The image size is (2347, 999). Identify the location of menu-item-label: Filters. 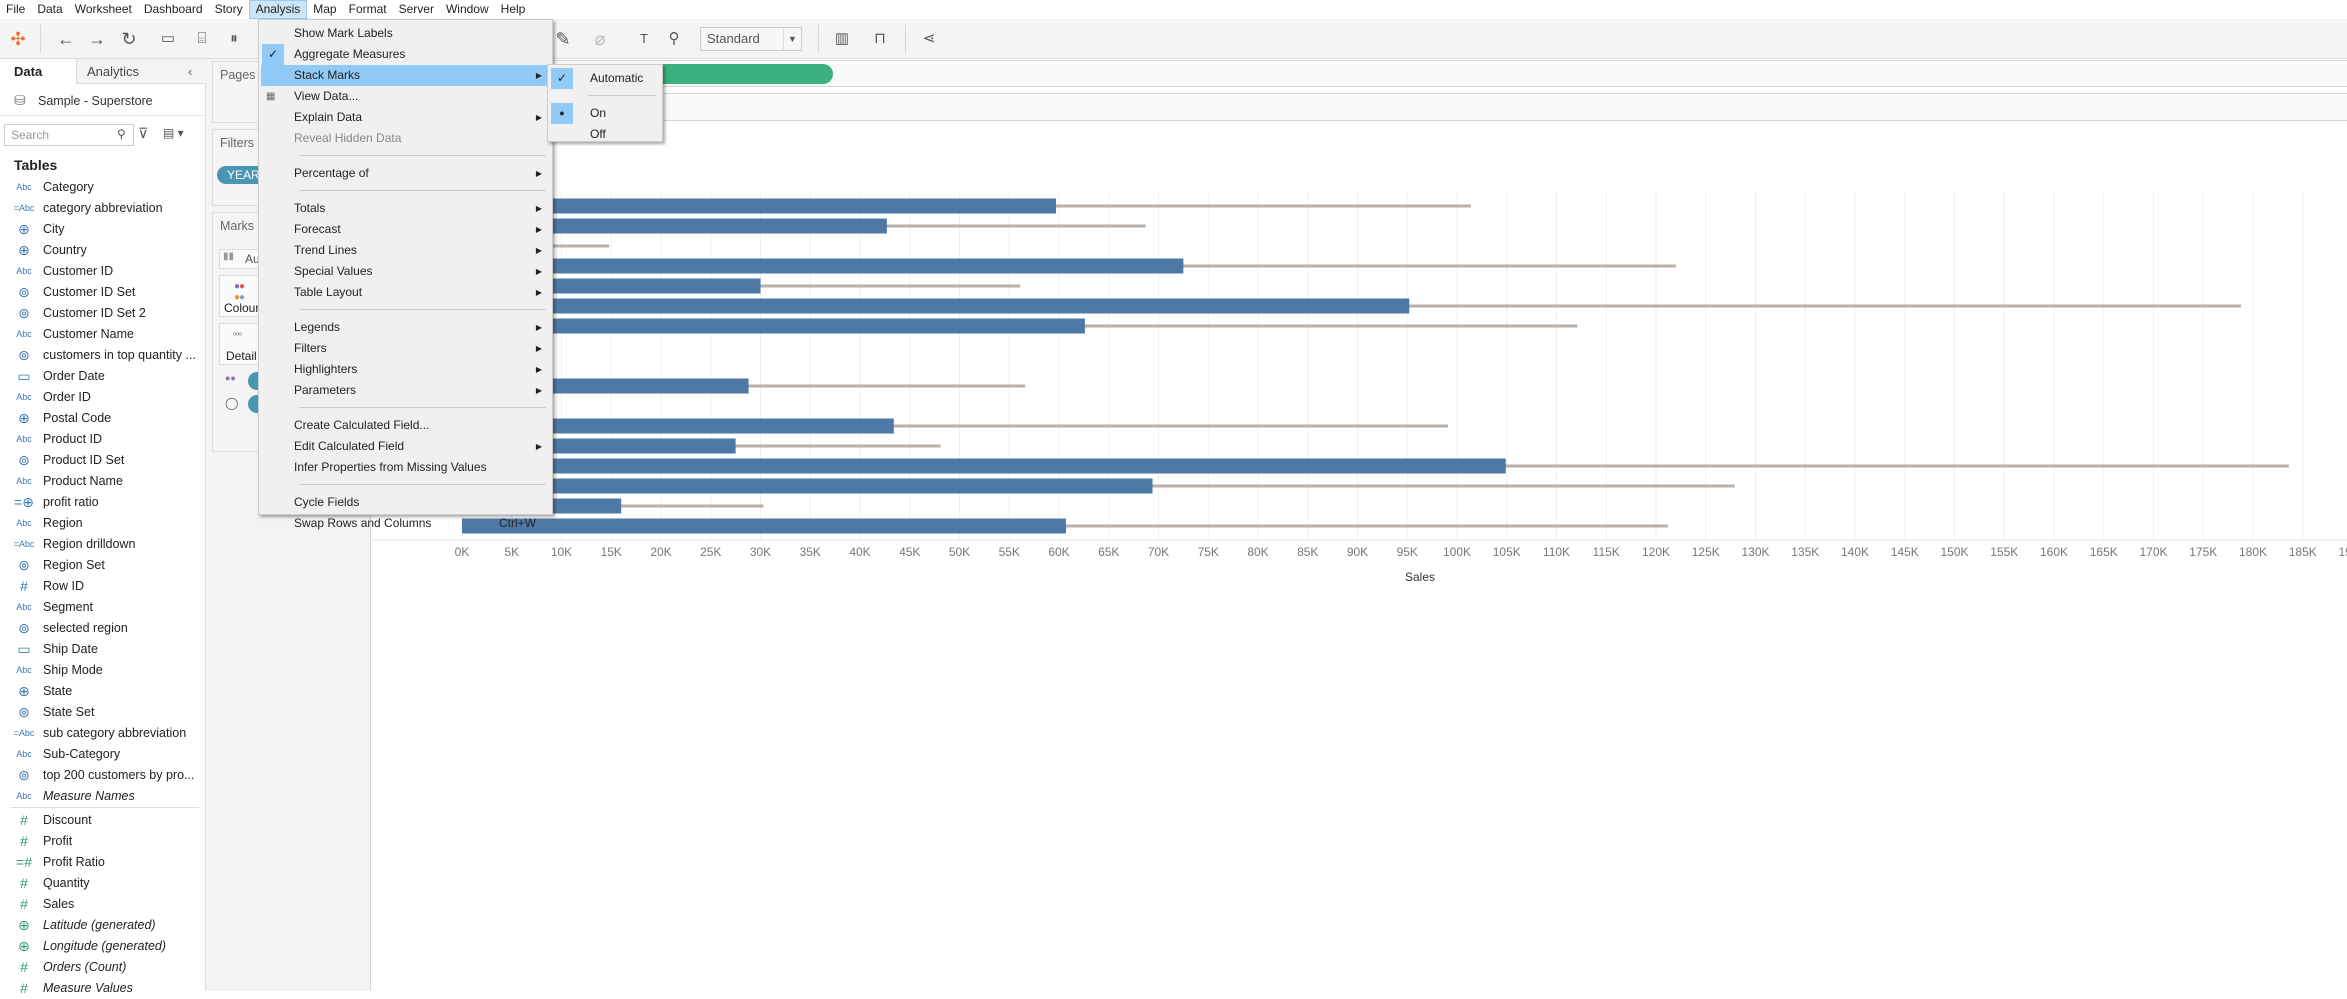
(310, 348).